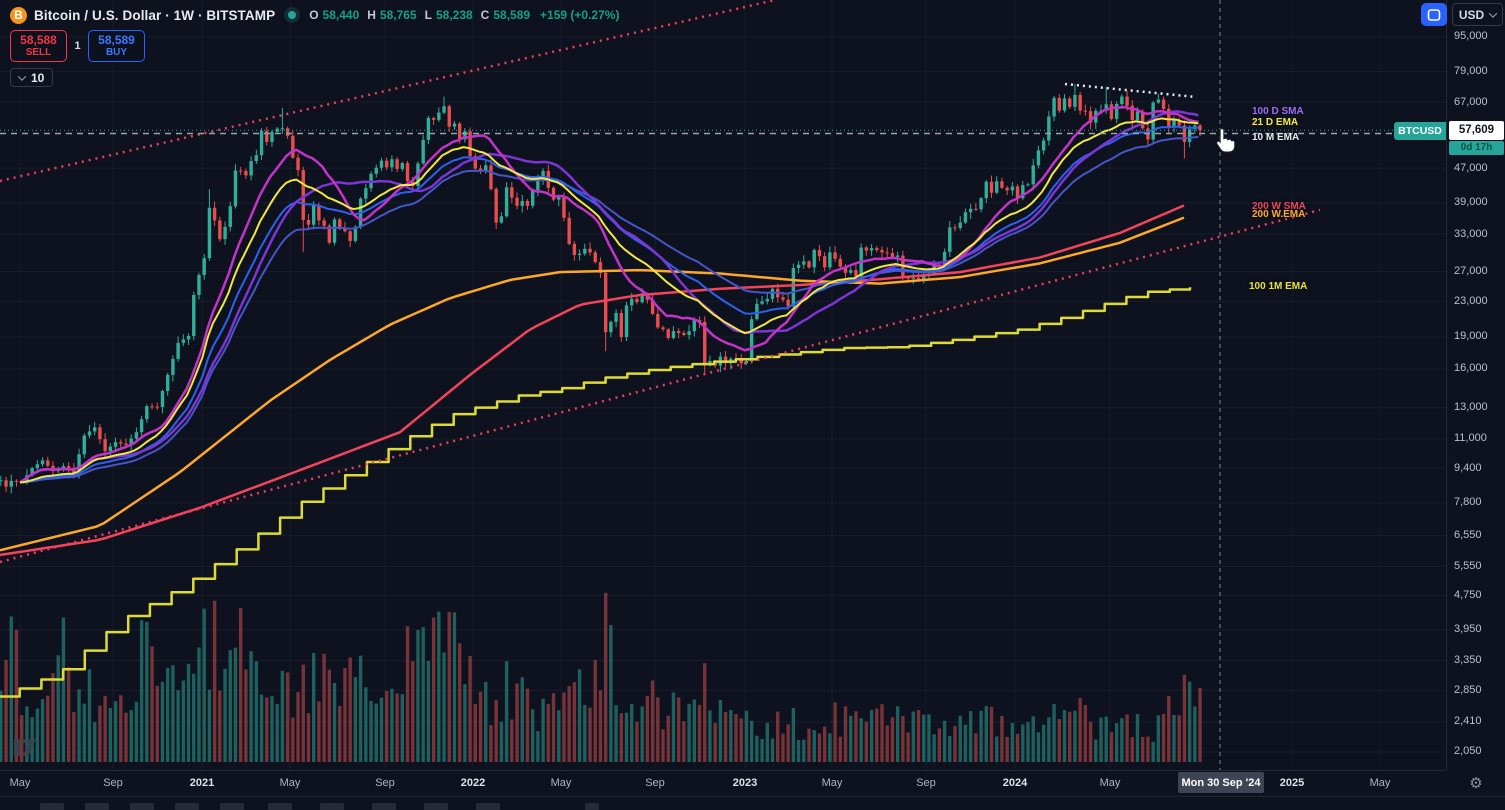  What do you see at coordinates (1471, 368) in the screenshot?
I see `price-tick: 16,000` at bounding box center [1471, 368].